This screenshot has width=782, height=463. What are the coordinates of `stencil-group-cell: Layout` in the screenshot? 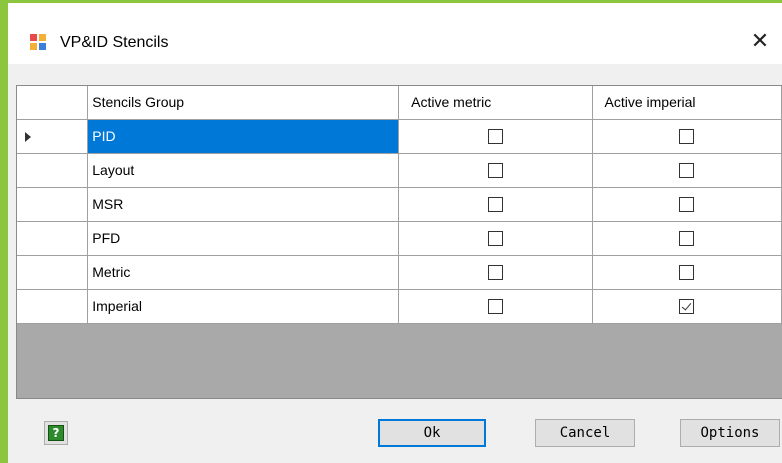 It's located at (243, 170).